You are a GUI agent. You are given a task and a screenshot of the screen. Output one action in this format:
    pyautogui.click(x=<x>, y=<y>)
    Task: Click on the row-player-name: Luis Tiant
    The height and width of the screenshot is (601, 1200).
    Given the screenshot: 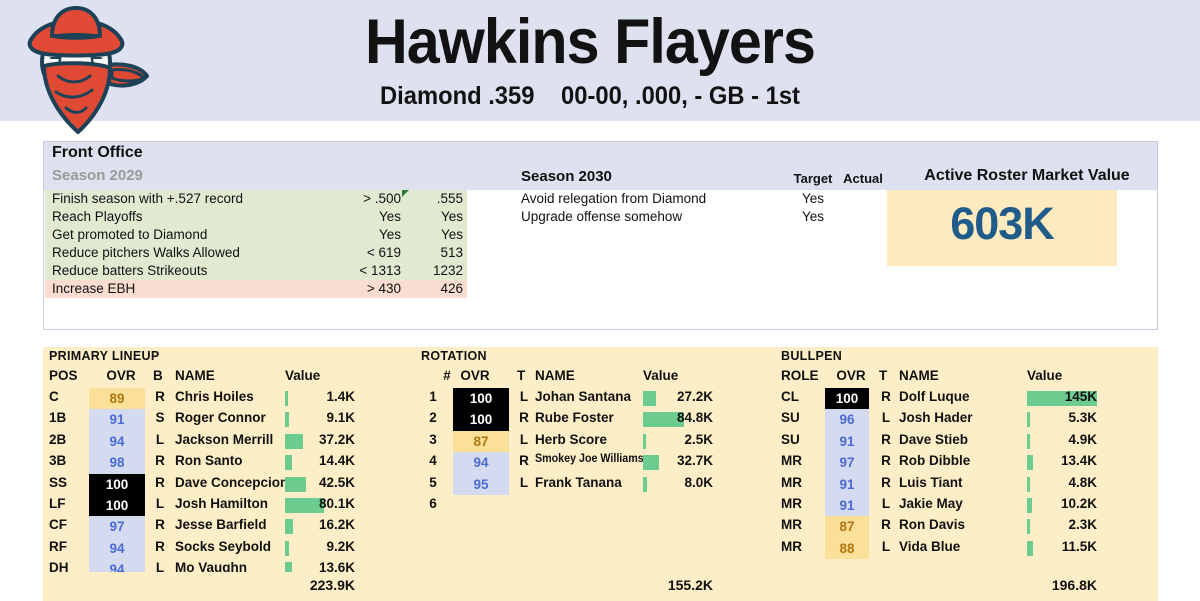 What is the action you would take?
    pyautogui.click(x=969, y=482)
    